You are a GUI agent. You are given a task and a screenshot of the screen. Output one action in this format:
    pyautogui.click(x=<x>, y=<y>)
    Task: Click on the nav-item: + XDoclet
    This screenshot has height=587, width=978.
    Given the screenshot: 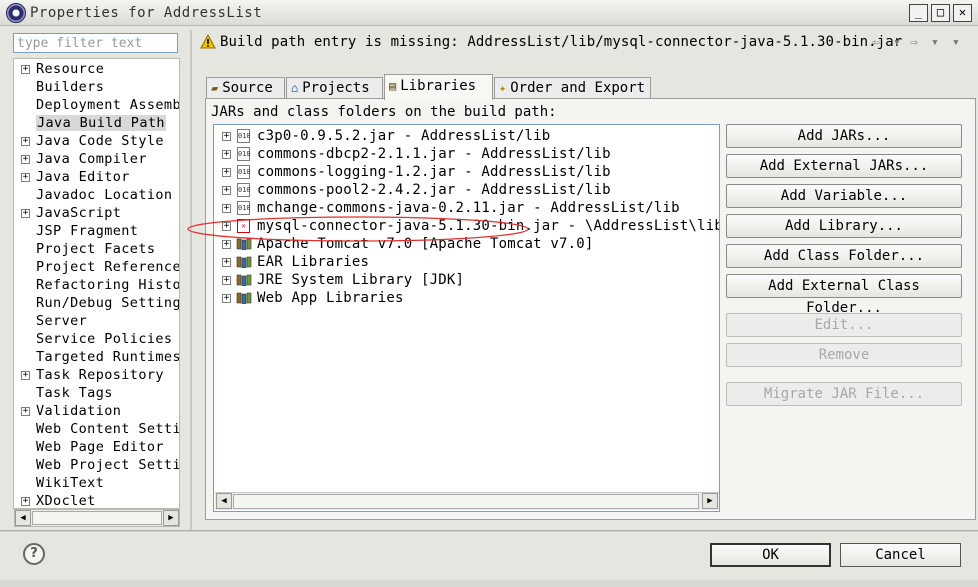 What is the action you would take?
    pyautogui.click(x=96, y=500)
    